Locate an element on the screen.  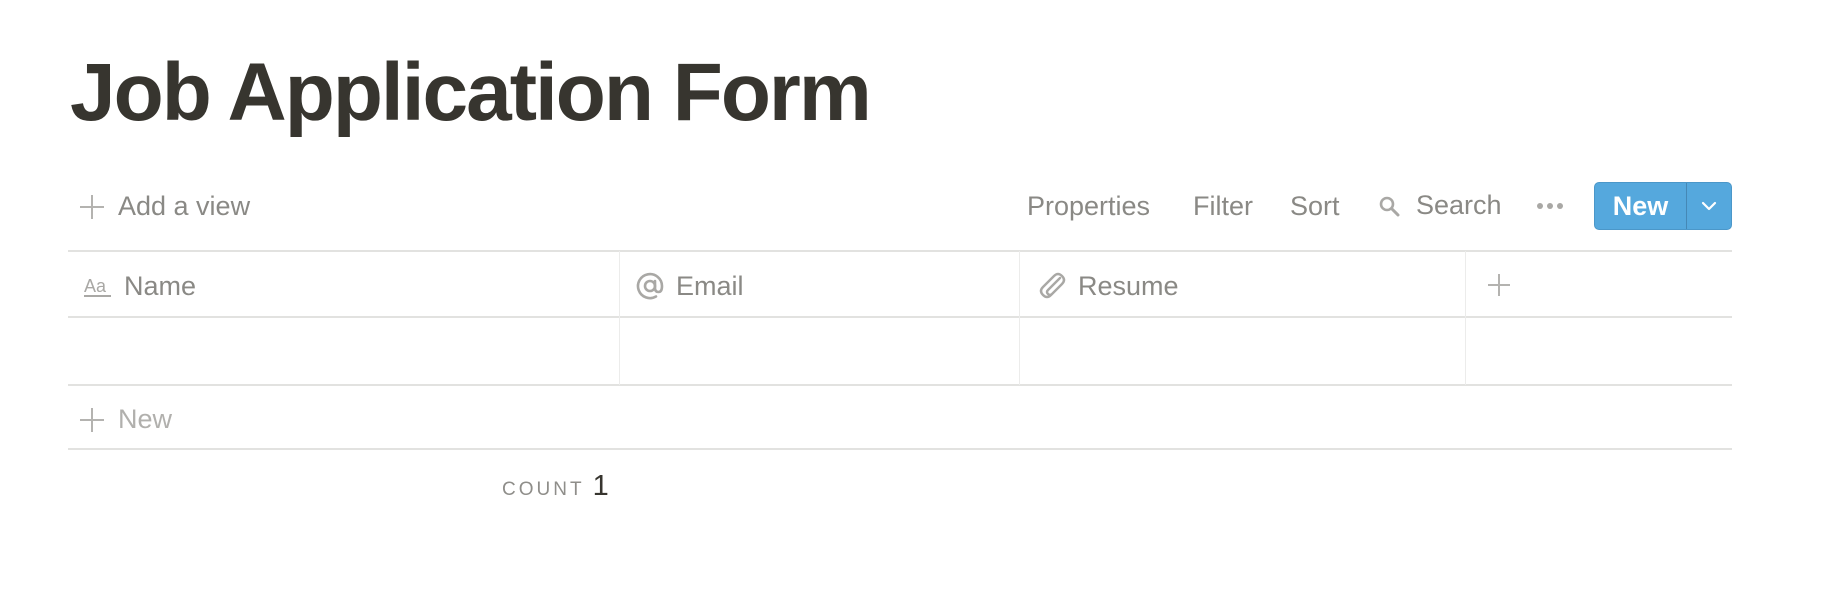
svg-text: Aa is located at coordinates (95, 286).